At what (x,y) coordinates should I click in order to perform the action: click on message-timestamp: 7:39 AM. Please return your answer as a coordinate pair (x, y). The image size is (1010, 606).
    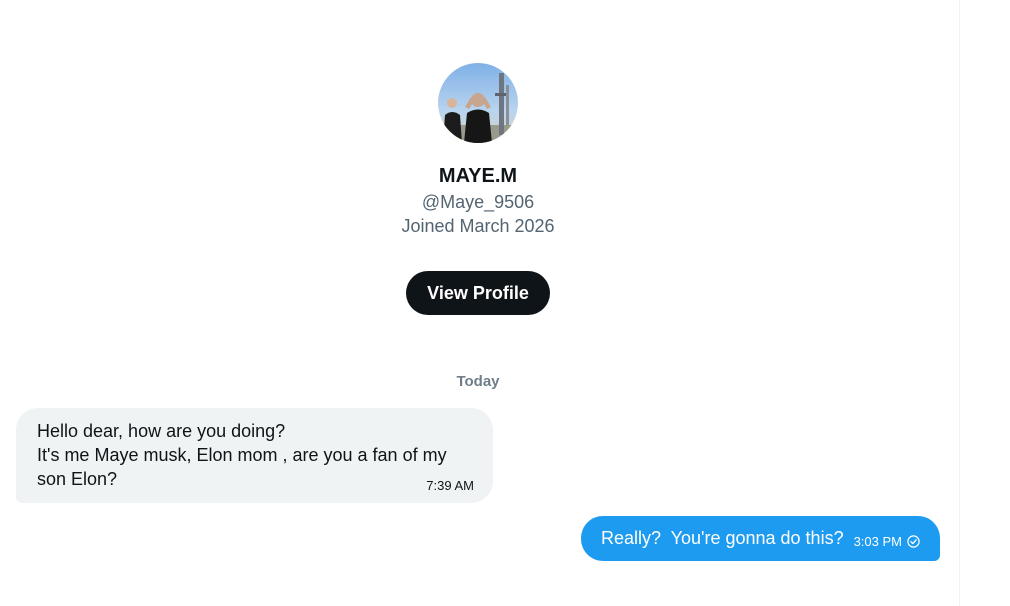
    Looking at the image, I should click on (450, 485).